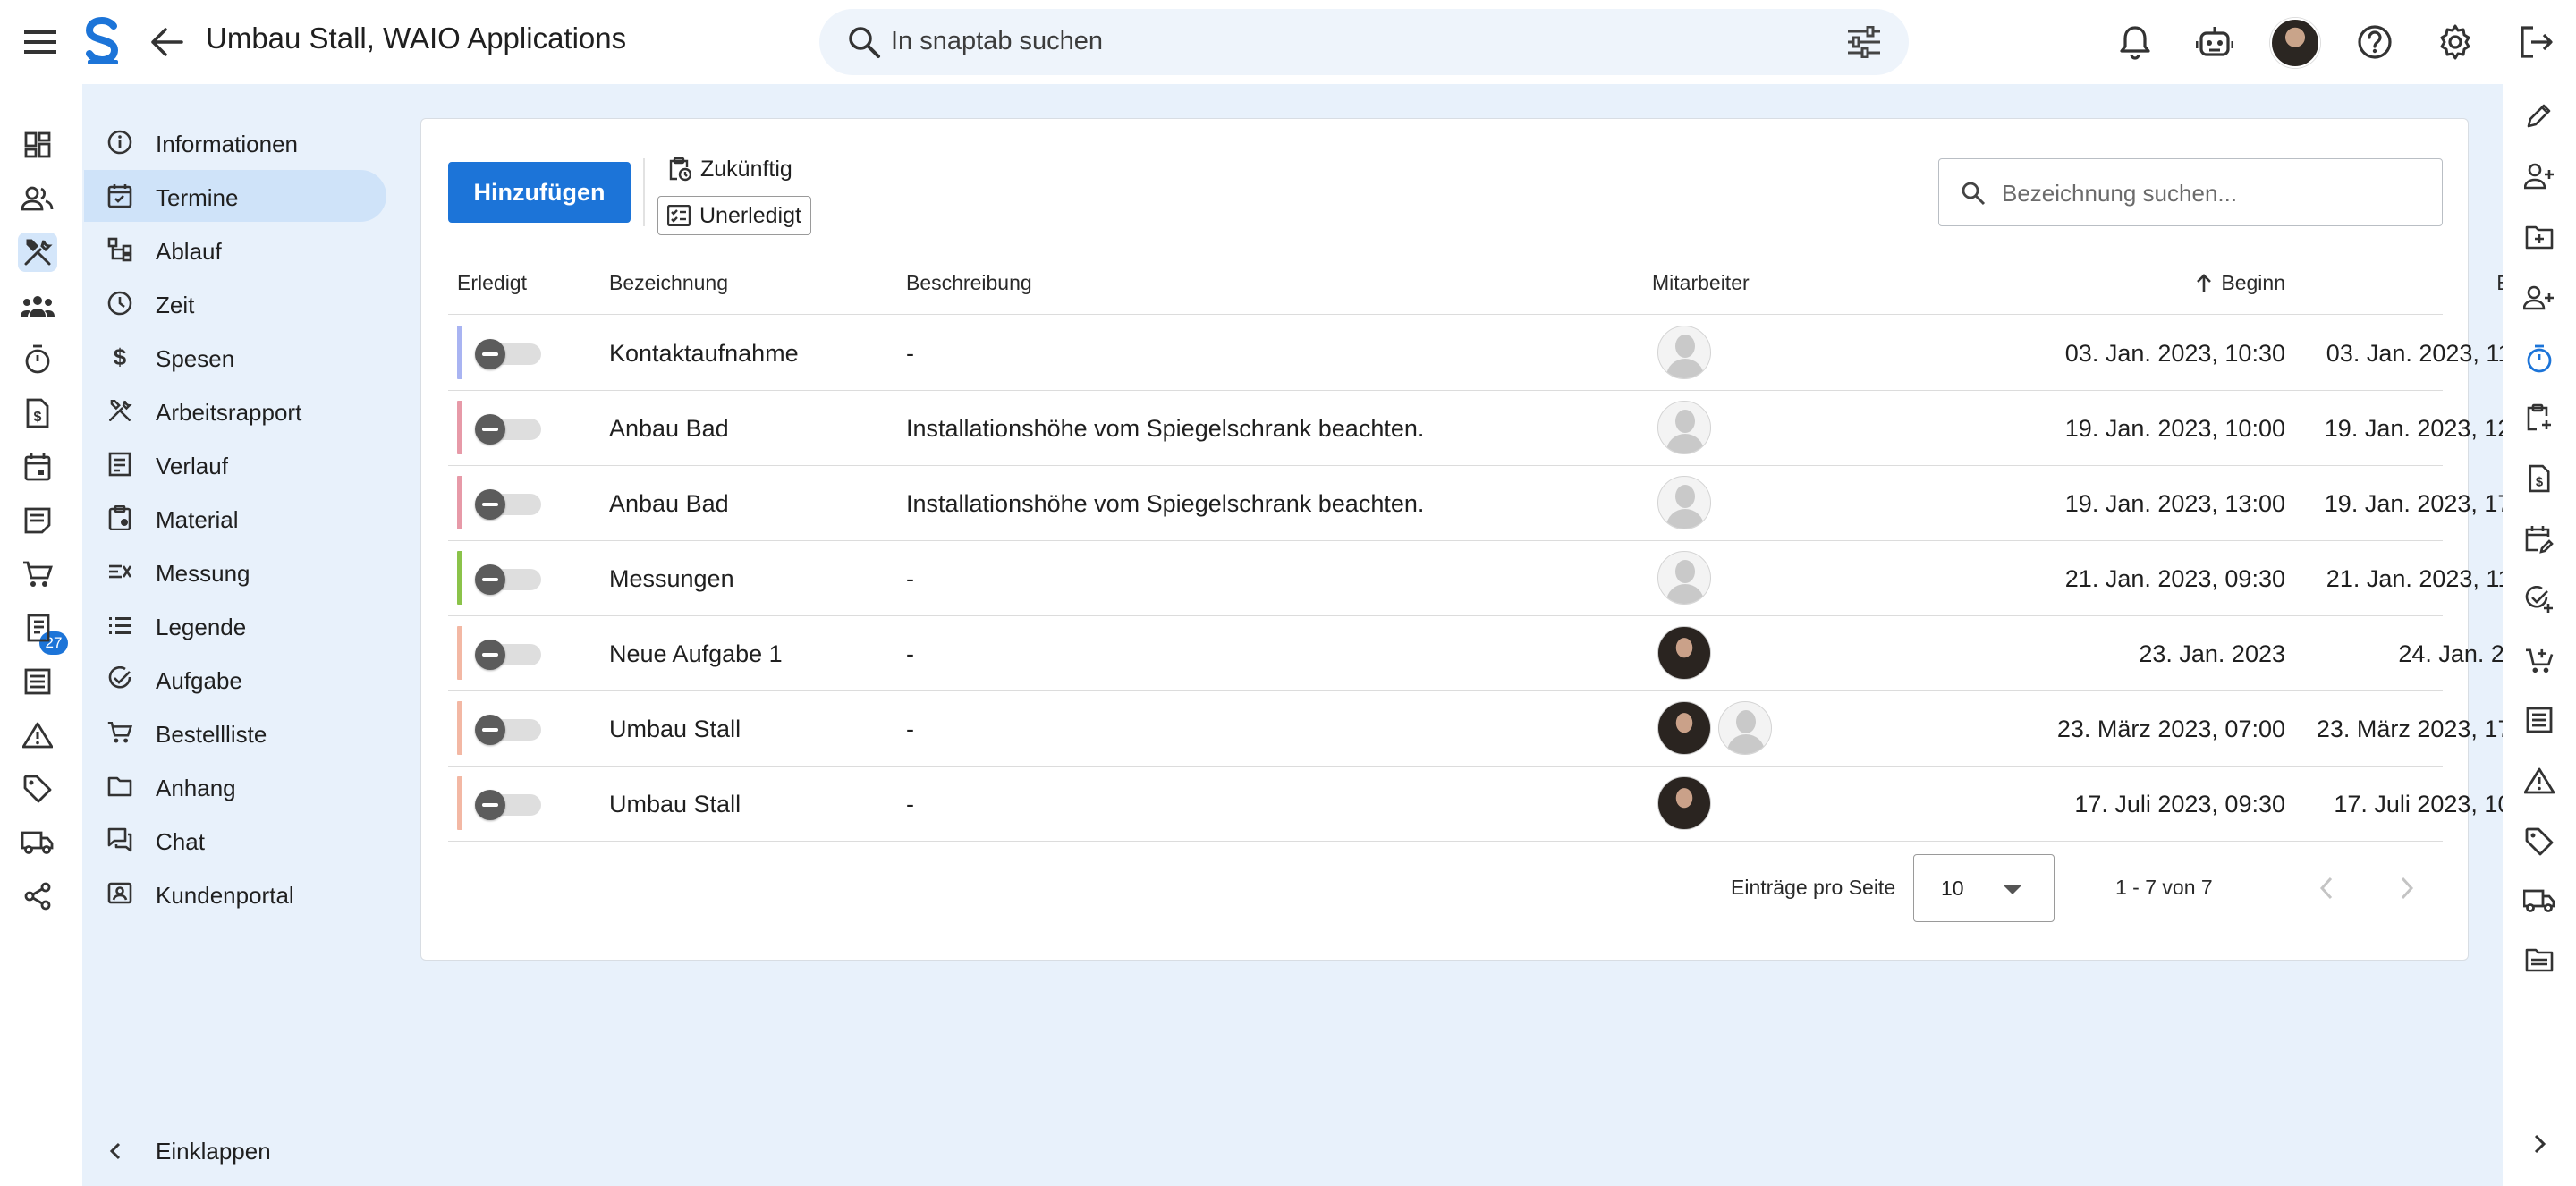 The width and height of the screenshot is (2576, 1186). What do you see at coordinates (235, 196) in the screenshot?
I see `subnav-item-termine: Termine` at bounding box center [235, 196].